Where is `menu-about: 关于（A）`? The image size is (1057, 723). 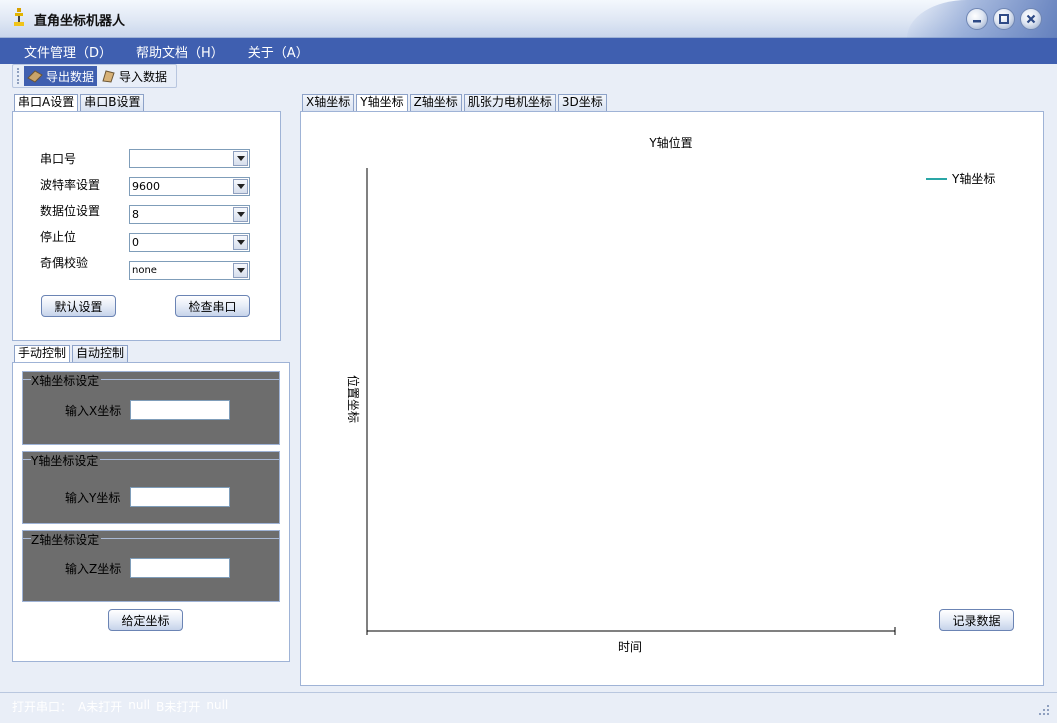 menu-about: 关于（A） is located at coordinates (278, 51).